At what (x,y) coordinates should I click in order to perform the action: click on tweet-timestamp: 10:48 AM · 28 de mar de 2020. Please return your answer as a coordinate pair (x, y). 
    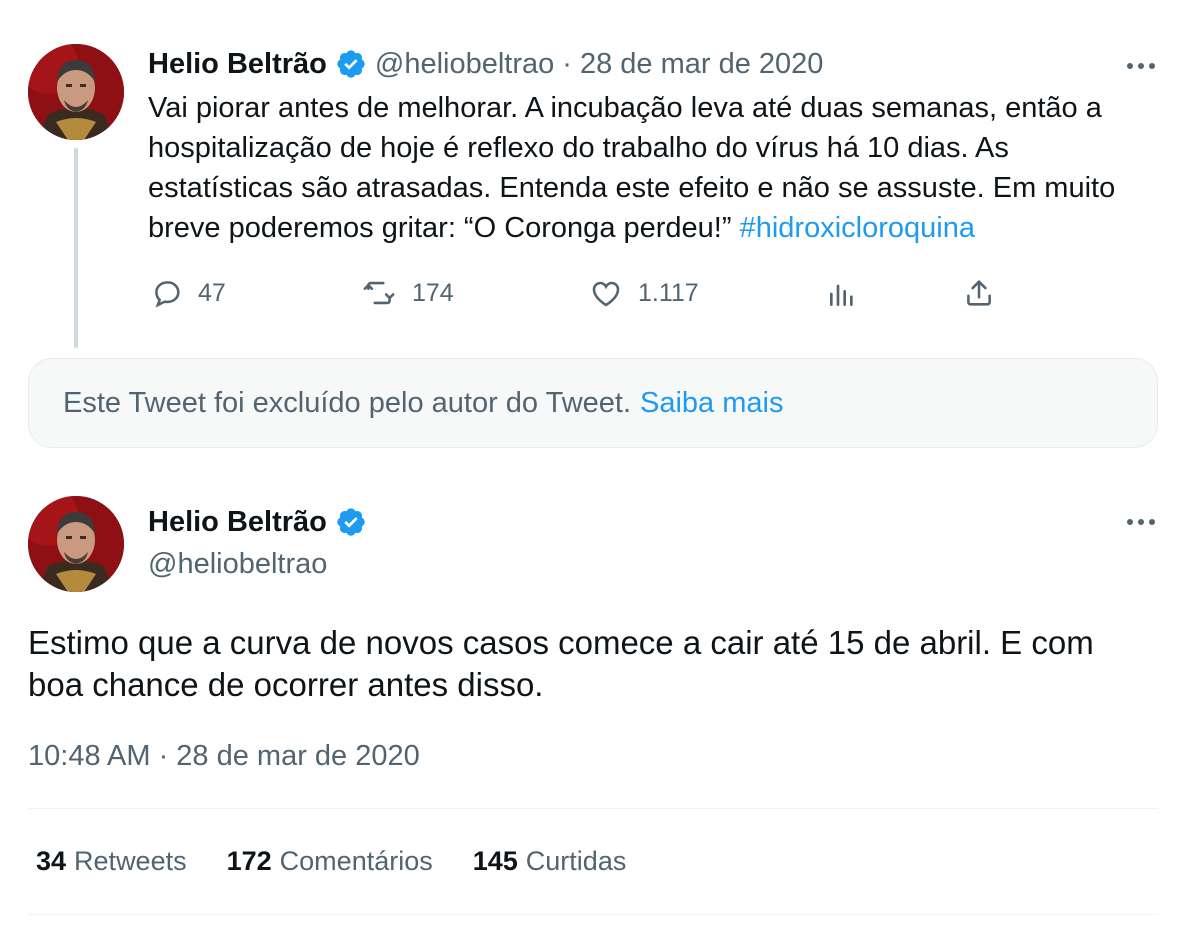
    Looking at the image, I should click on (224, 756).